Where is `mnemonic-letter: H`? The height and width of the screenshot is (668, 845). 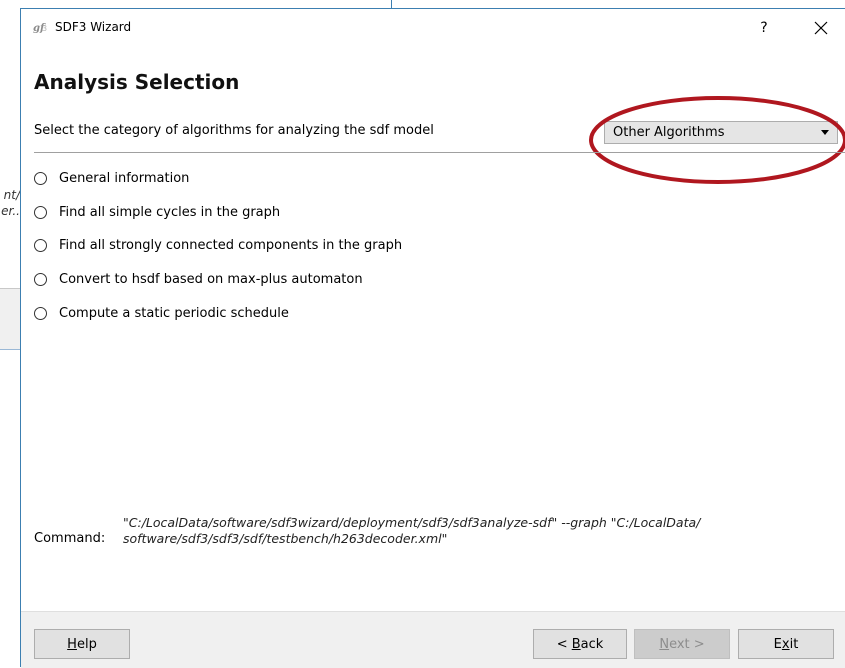
mnemonic-letter: H is located at coordinates (72, 644).